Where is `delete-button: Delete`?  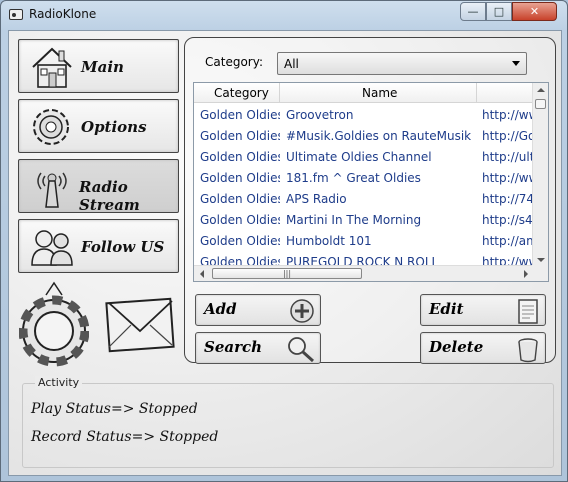 delete-button: Delete is located at coordinates (483, 348).